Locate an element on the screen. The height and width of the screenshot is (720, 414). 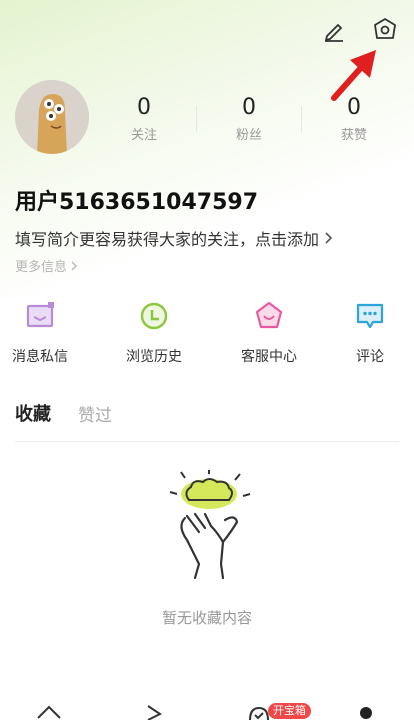
stat-fans-label: 粉丝 is located at coordinates (248, 135).